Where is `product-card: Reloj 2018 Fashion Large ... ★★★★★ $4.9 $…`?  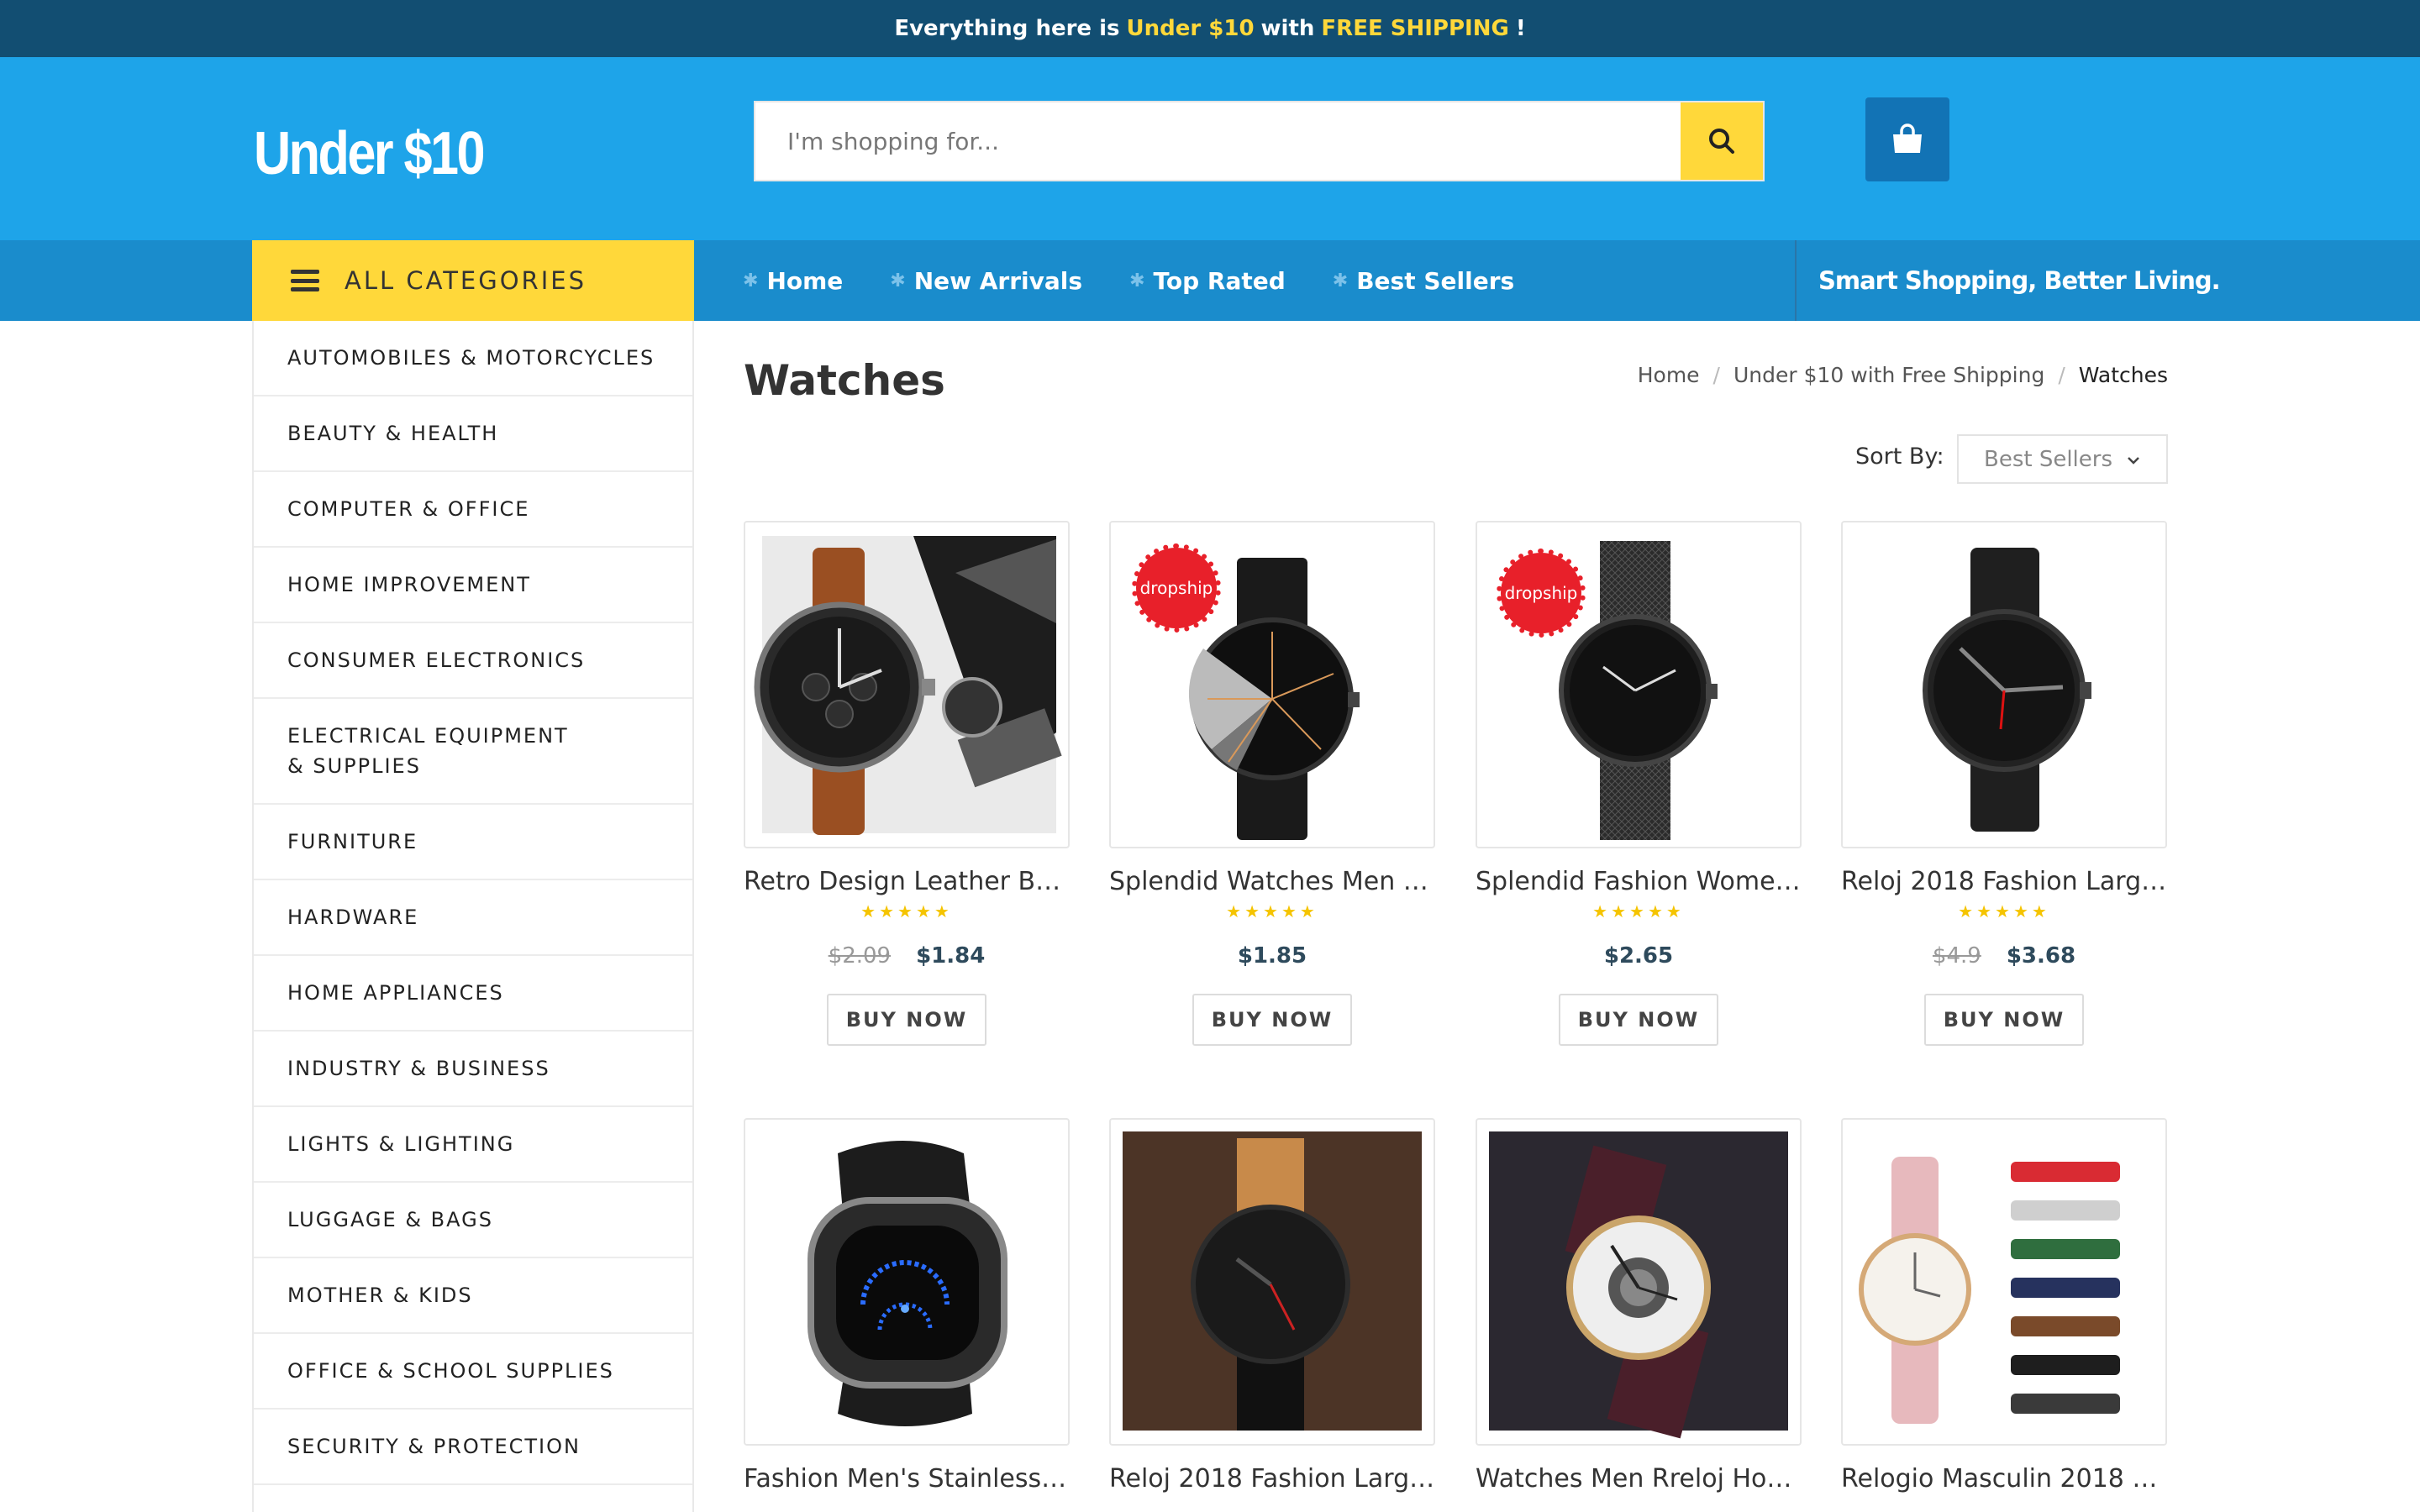
product-card: Reloj 2018 Fashion Large ... ★★★★★ $4.9 $… is located at coordinates (2004, 783).